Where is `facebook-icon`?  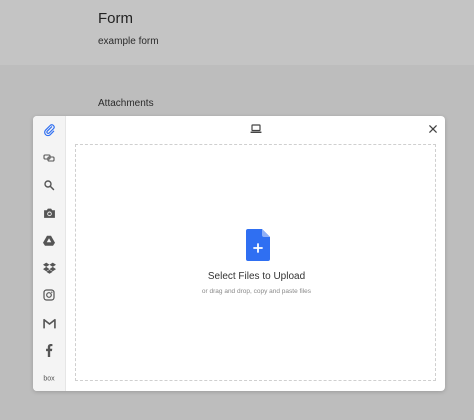 facebook-icon is located at coordinates (49, 350).